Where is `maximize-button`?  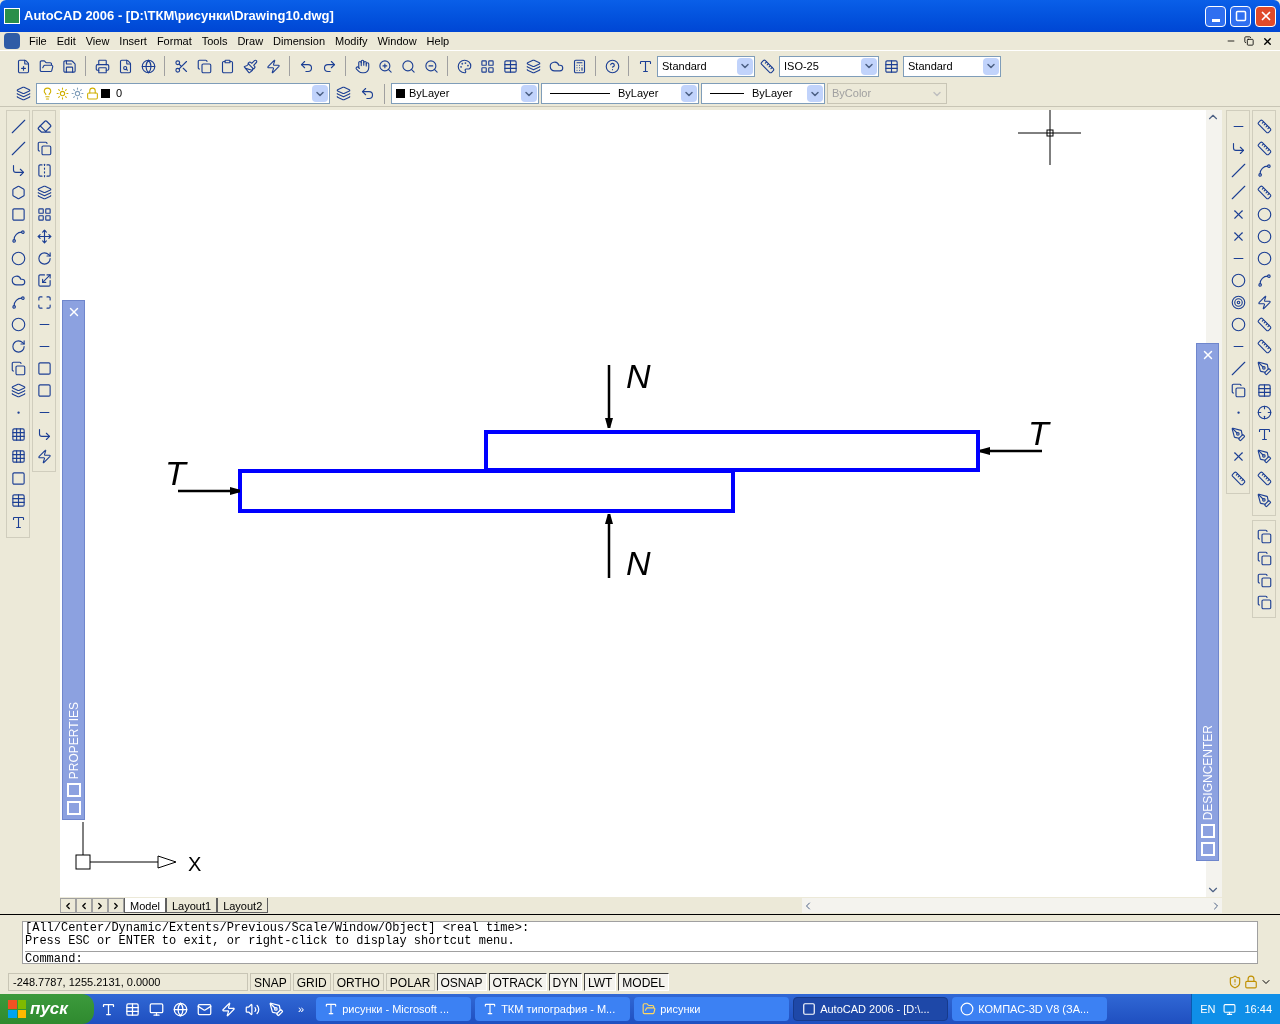
maximize-button is located at coordinates (1240, 16).